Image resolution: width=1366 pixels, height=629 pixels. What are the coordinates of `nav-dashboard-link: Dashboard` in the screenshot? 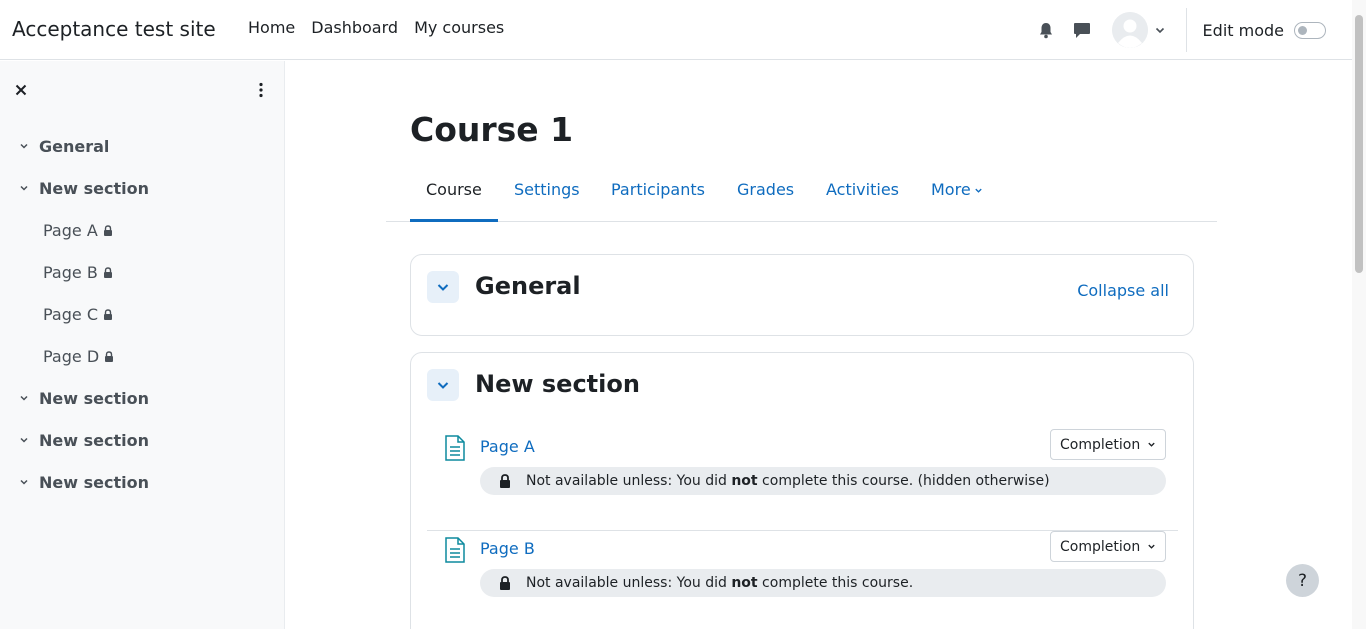 It's located at (354, 27).